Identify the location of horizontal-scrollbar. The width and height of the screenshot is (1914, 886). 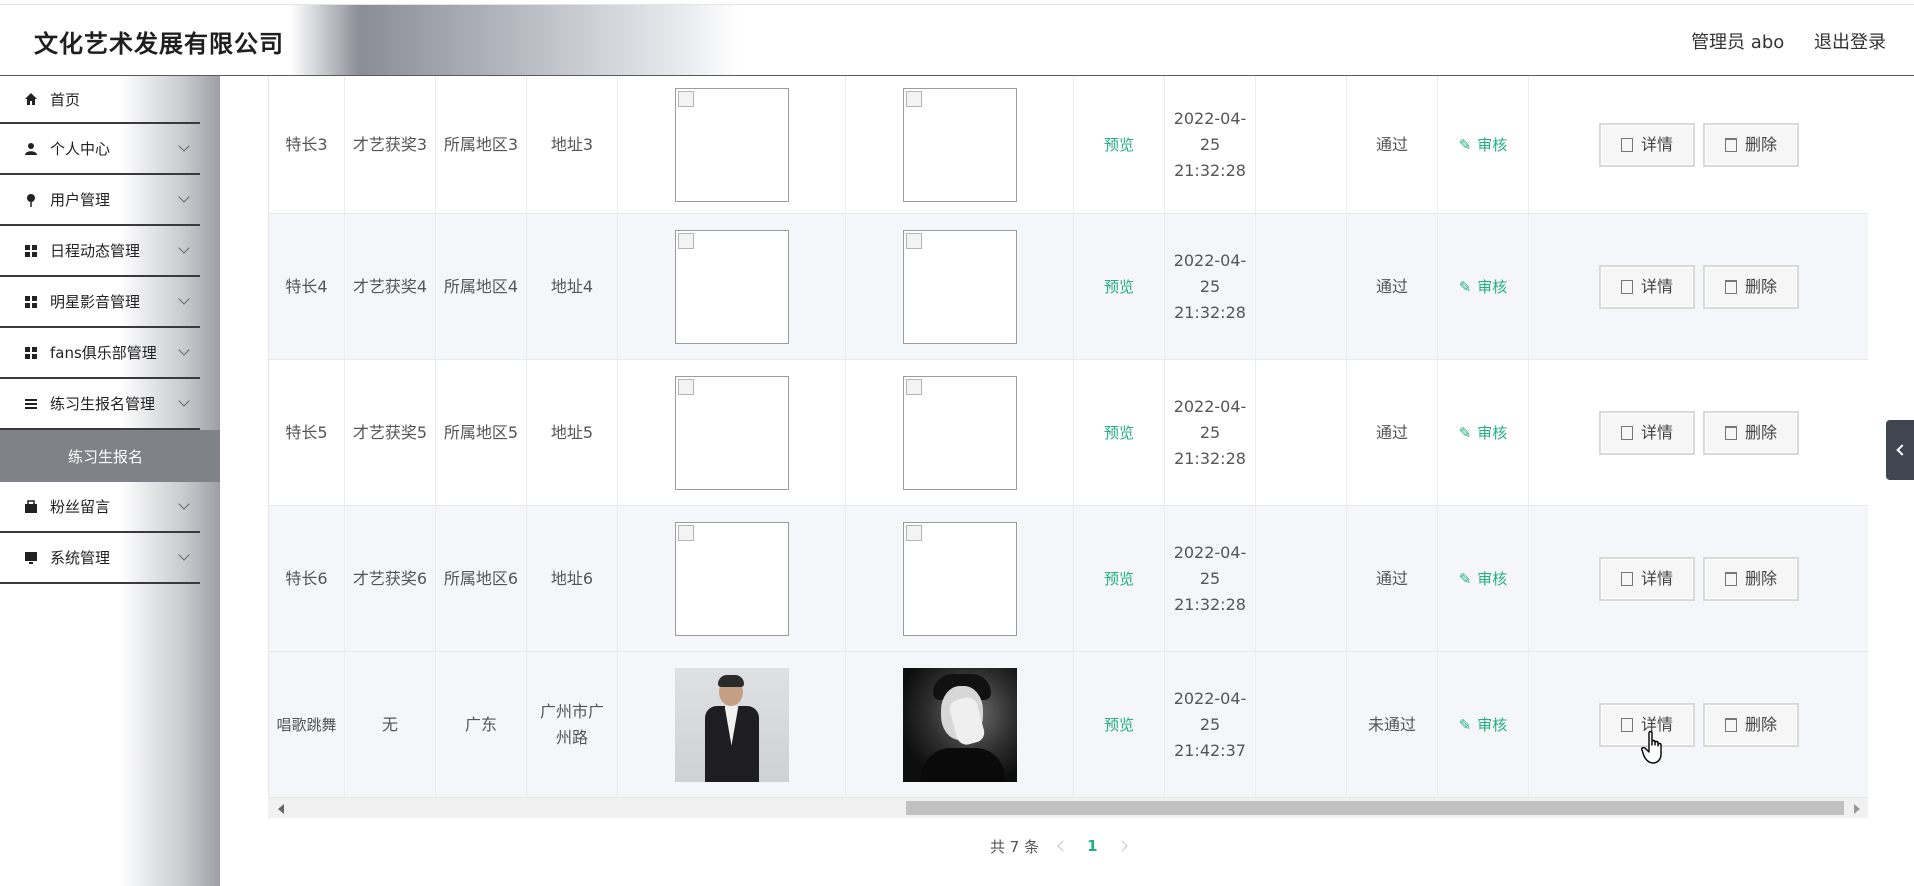
(1068, 808).